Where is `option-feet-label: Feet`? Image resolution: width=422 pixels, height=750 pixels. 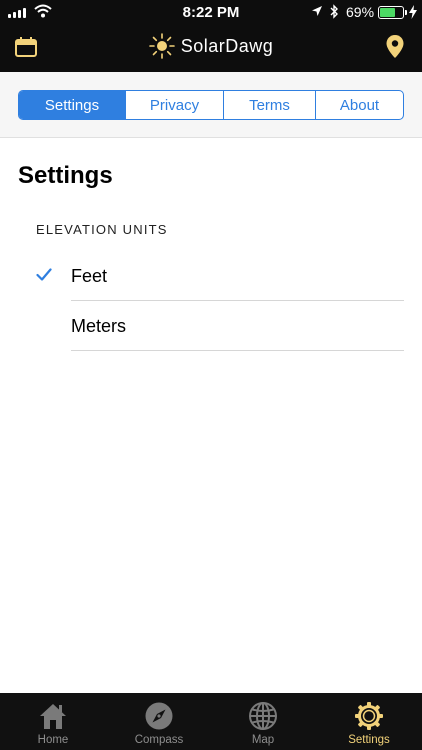 option-feet-label: Feet is located at coordinates (89, 276).